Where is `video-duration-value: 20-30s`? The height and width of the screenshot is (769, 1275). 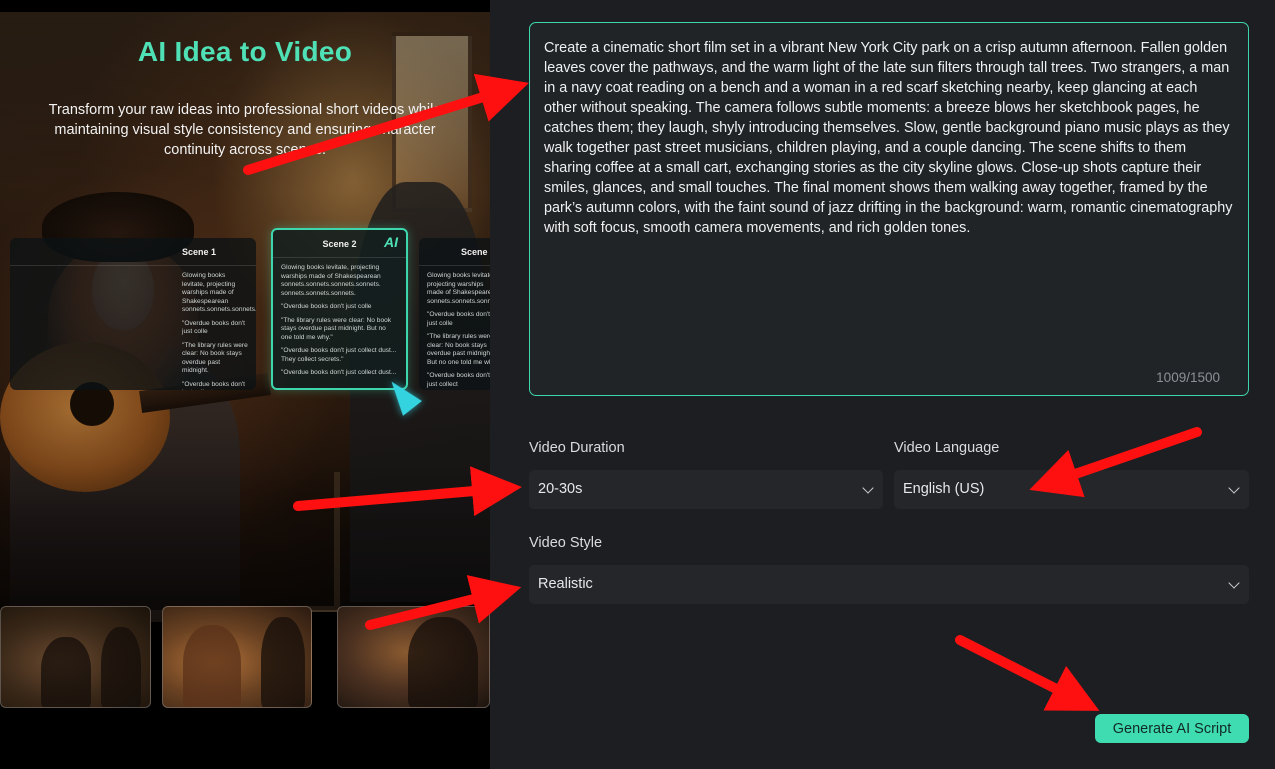 video-duration-value: 20-30s is located at coordinates (560, 489).